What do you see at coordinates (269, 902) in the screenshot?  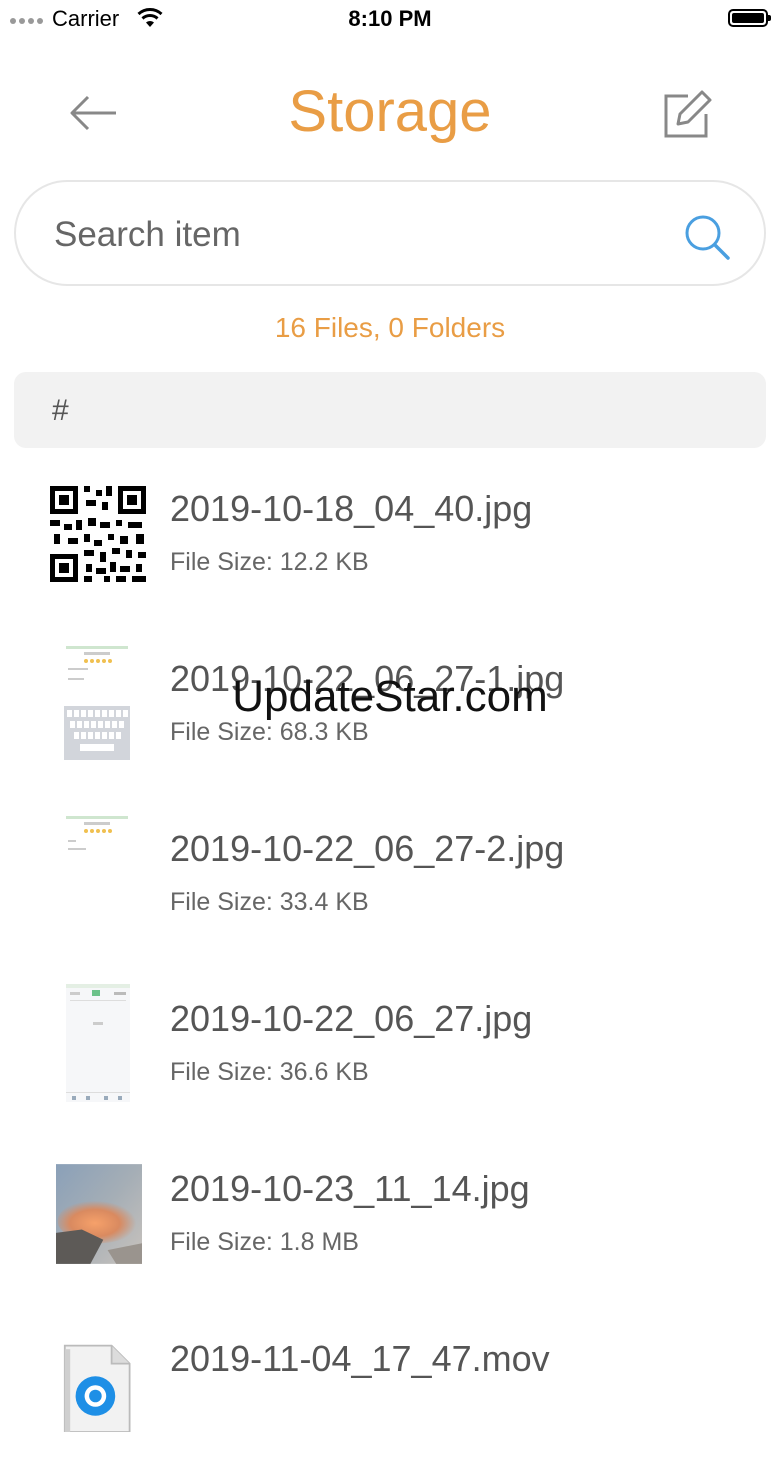 I see `file-size: File Size: 33.4 KB` at bounding box center [269, 902].